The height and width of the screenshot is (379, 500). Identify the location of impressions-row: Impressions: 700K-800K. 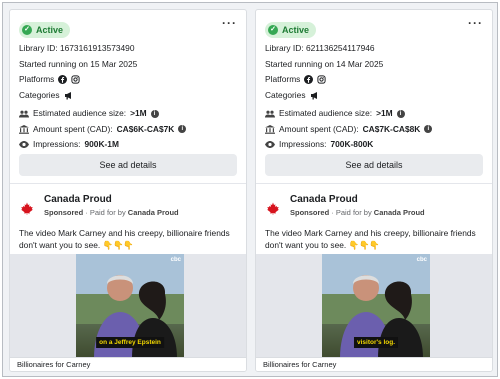
(374, 145).